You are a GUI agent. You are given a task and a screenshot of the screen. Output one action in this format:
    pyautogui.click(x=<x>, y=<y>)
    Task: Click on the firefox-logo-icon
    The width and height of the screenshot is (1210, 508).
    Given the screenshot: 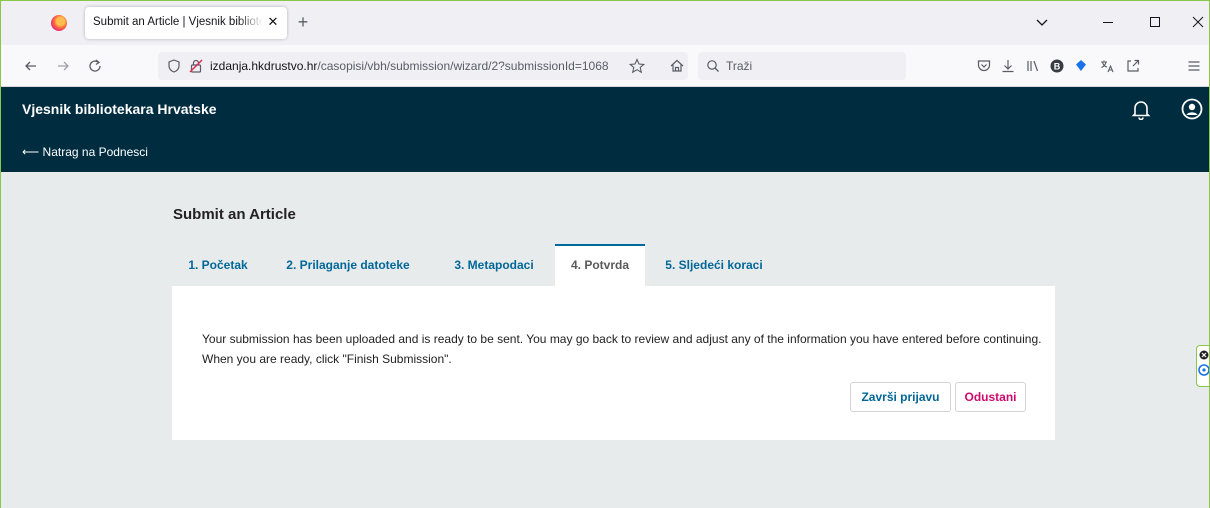 What is the action you would take?
    pyautogui.click(x=59, y=23)
    